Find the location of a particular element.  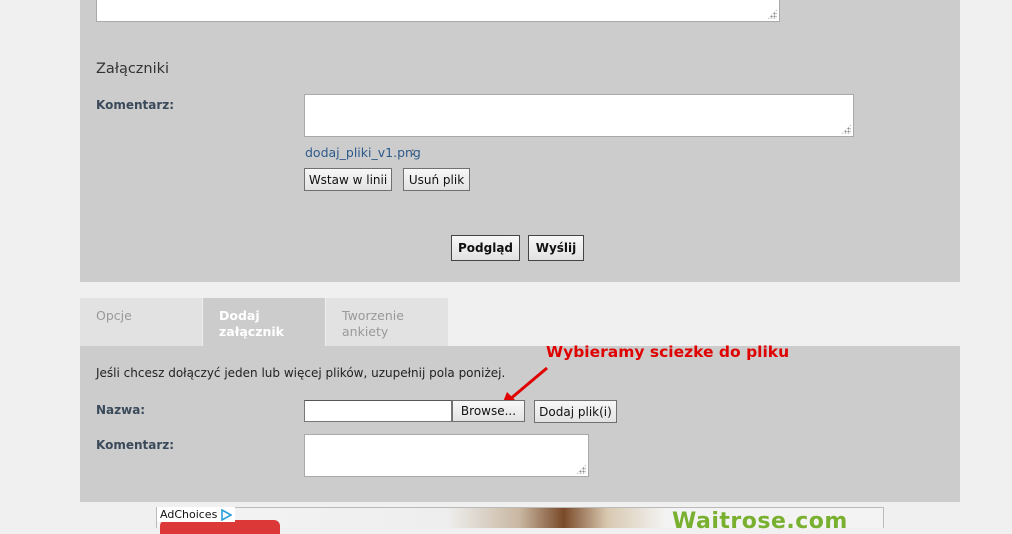

upload-comment-label: Komentarz: is located at coordinates (135, 445).